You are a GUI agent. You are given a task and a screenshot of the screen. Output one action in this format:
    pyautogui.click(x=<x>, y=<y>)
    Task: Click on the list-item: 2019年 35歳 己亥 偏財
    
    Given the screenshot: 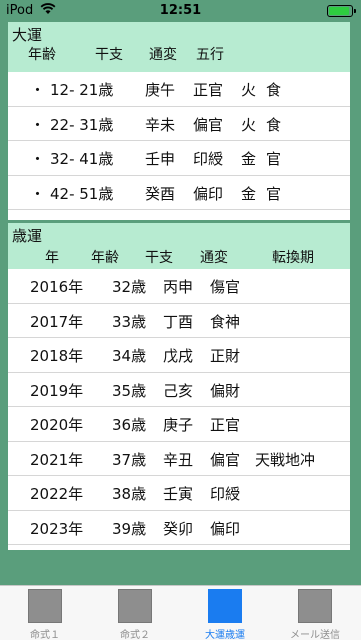 What is the action you would take?
    pyautogui.click(x=179, y=390)
    